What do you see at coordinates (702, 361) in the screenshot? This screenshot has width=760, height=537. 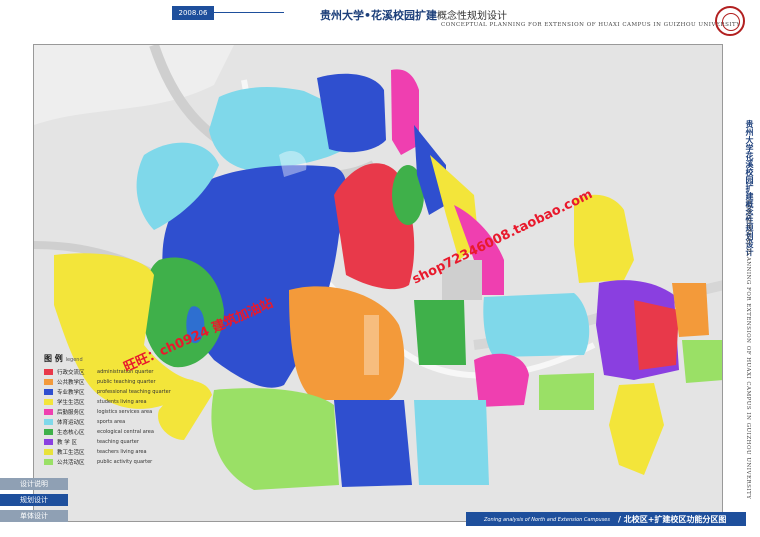 I see `public-activity-far-east` at bounding box center [702, 361].